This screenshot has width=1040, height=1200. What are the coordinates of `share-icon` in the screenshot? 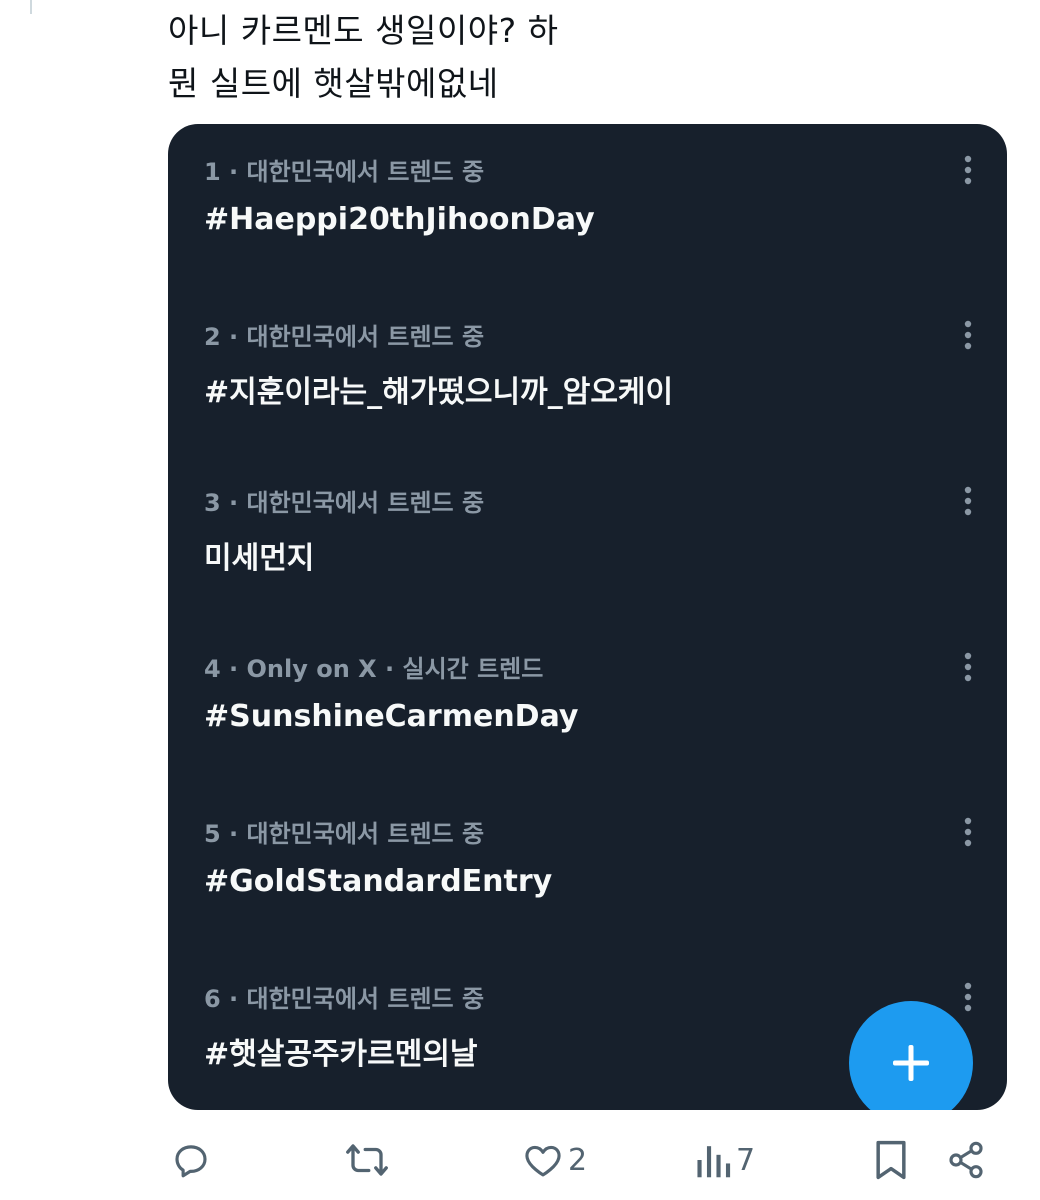 It's located at (966, 1160).